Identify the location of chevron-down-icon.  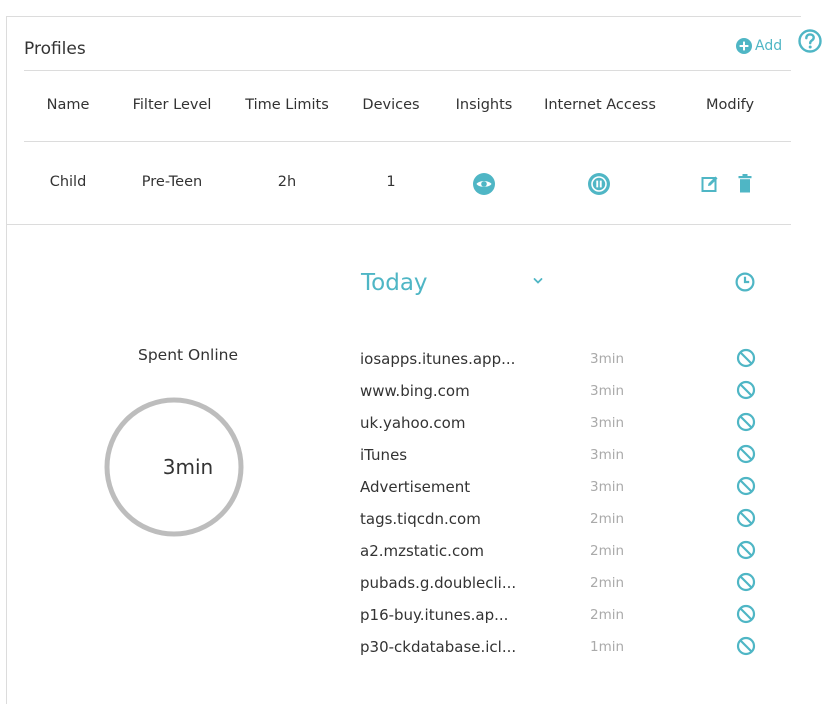
(538, 281).